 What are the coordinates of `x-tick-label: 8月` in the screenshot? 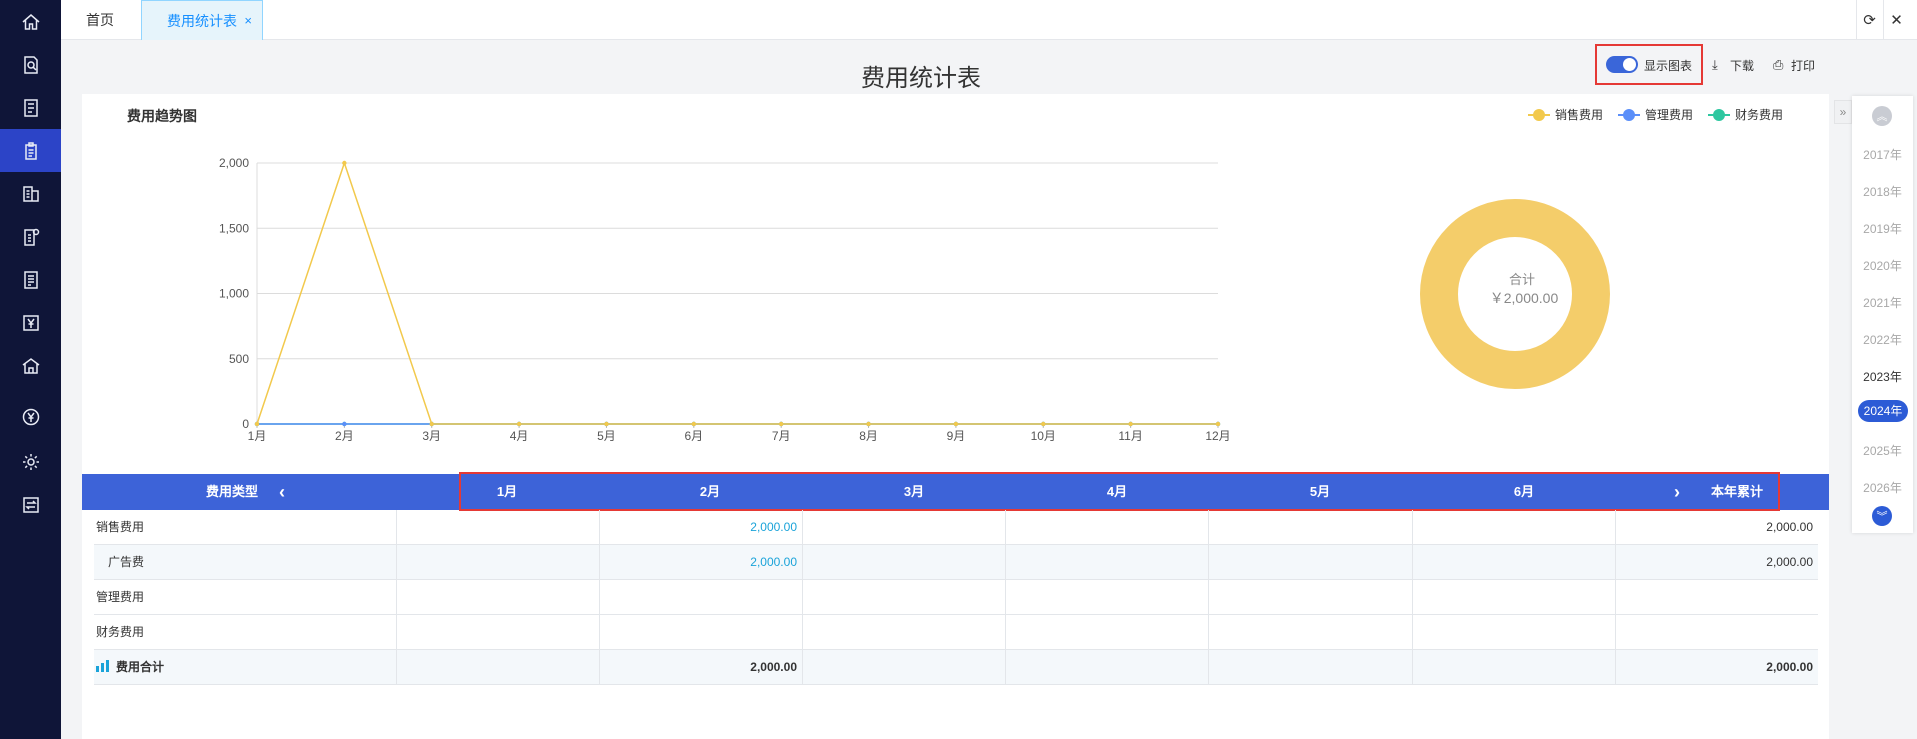 It's located at (868, 436).